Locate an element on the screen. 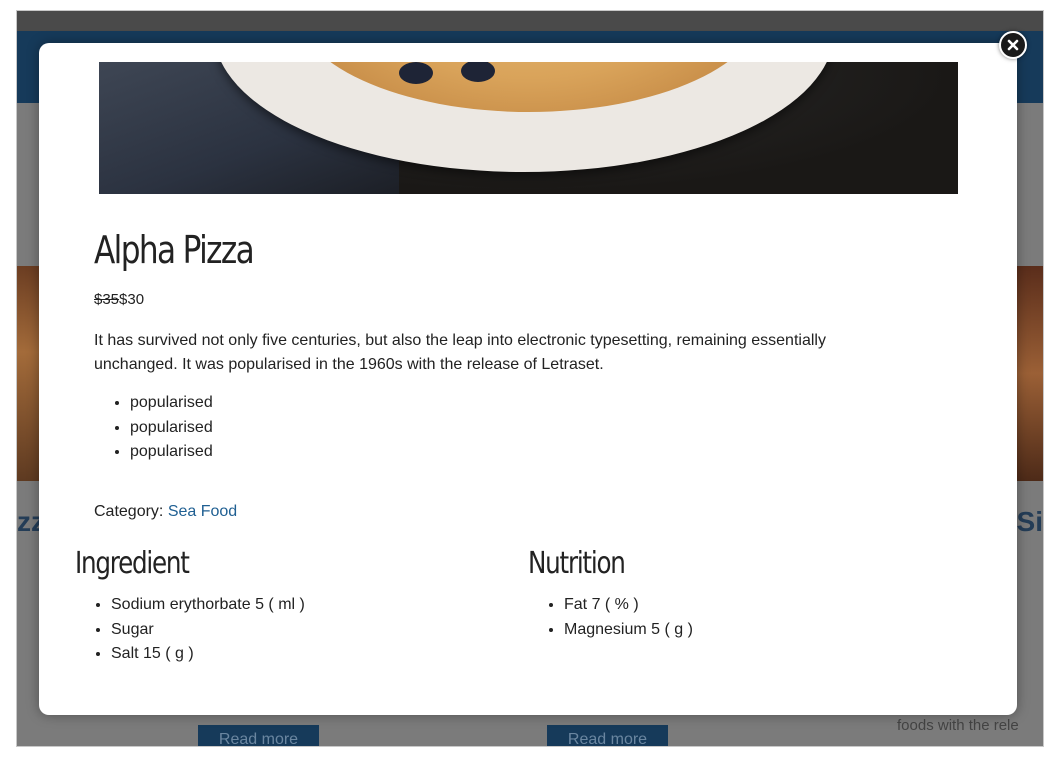  product-price: $35$30 is located at coordinates (119, 299).